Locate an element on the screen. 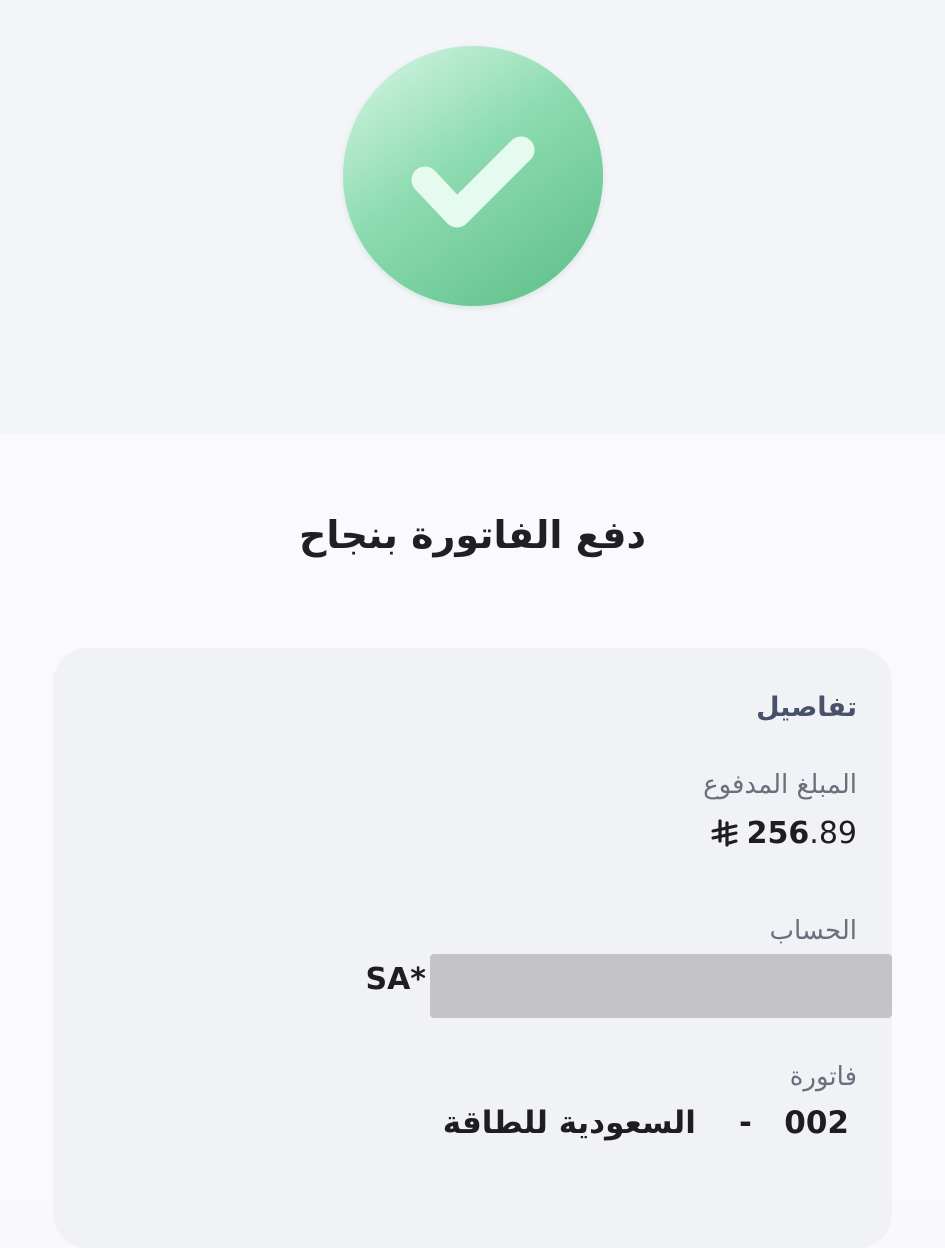 Image resolution: width=945 pixels, height=1248 pixels. amount-value: 256.89 is located at coordinates (783, 833).